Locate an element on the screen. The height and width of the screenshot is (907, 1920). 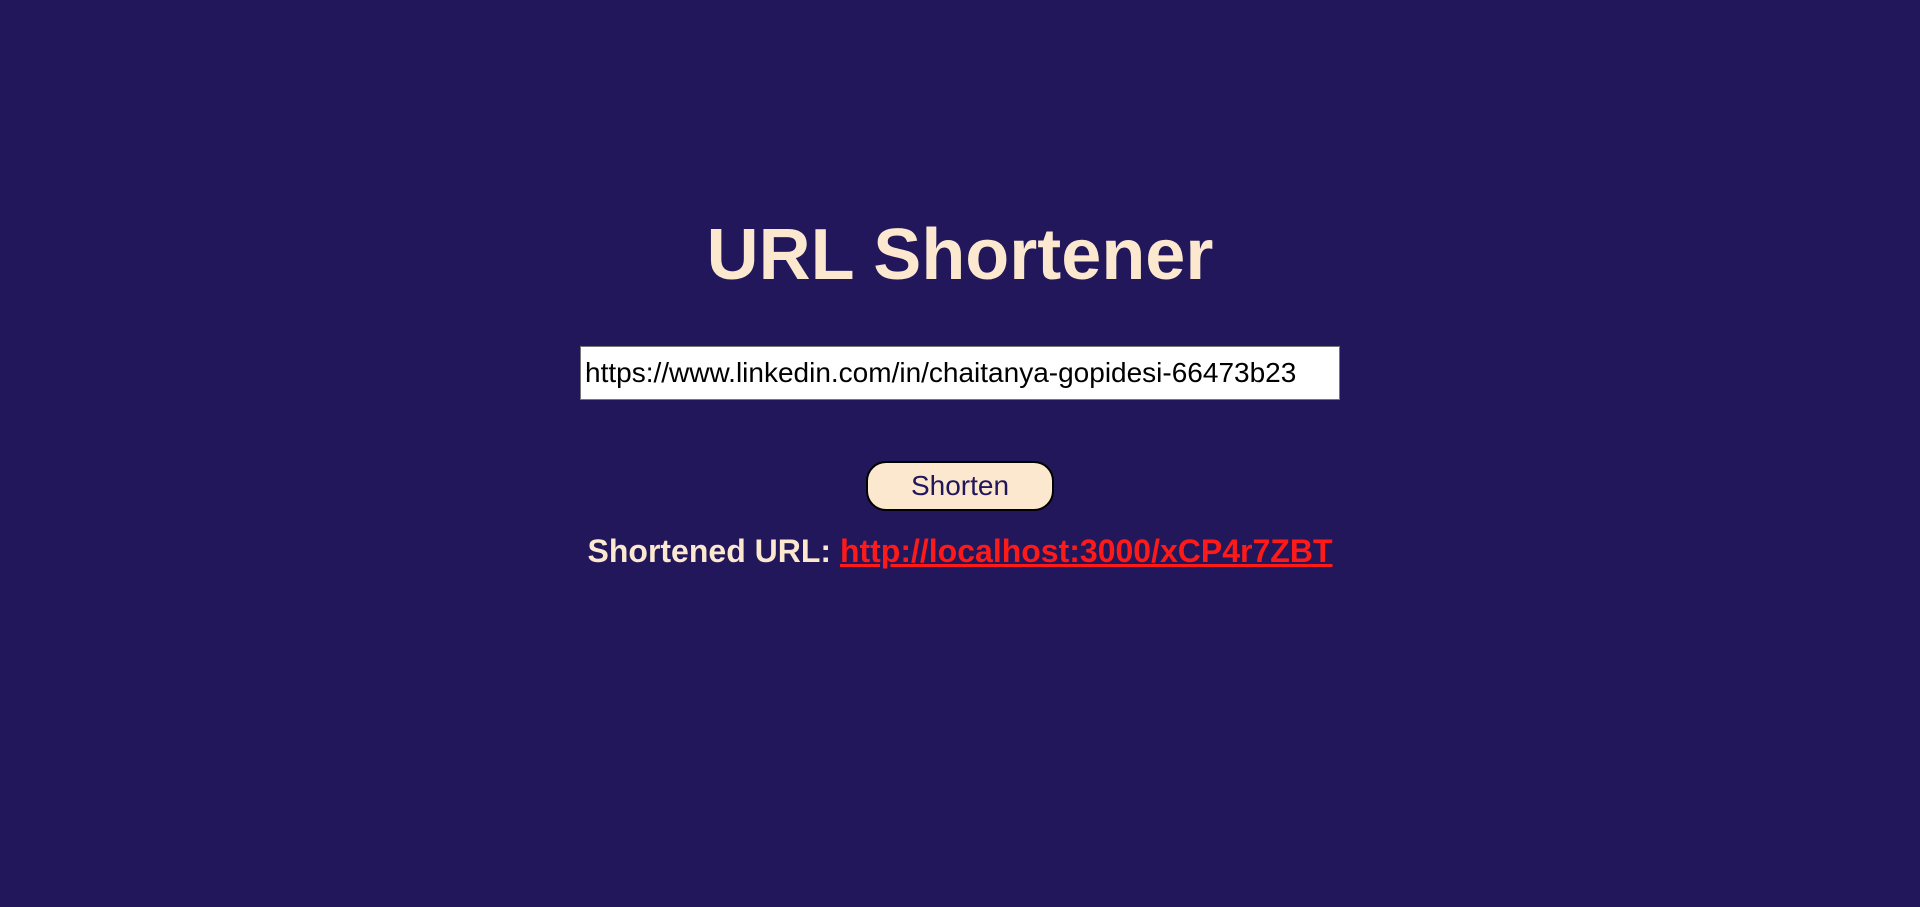
shortened-url-link: http://localhost:3000/xCP4r7ZBT is located at coordinates (1086, 551).